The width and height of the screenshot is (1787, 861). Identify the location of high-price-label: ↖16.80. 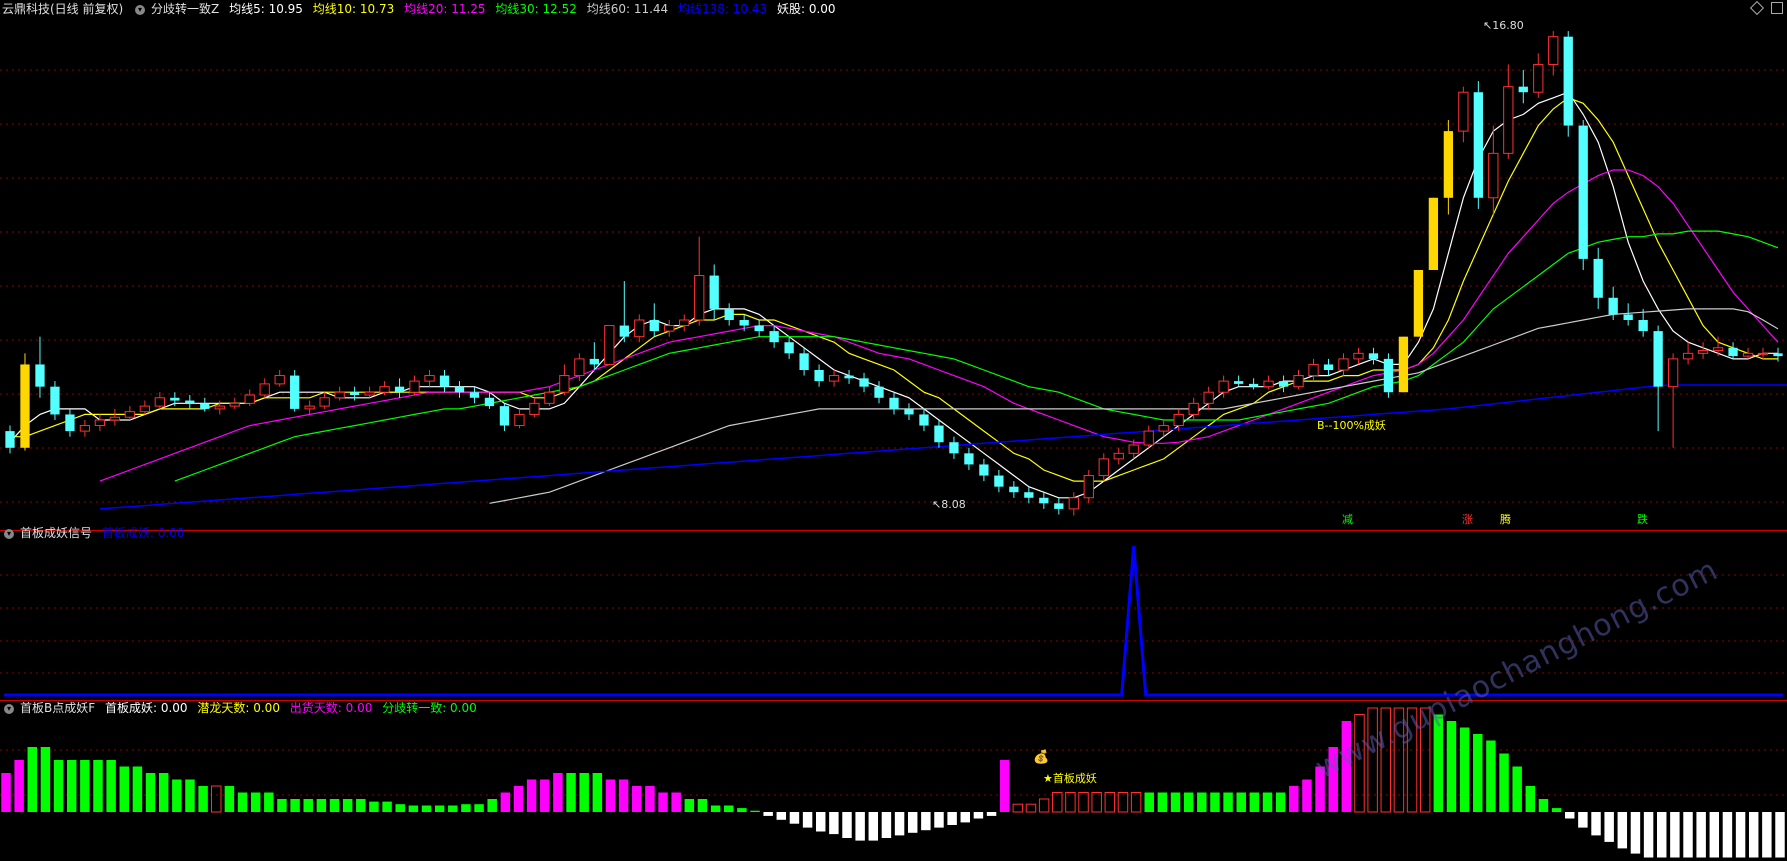
(1503, 25).